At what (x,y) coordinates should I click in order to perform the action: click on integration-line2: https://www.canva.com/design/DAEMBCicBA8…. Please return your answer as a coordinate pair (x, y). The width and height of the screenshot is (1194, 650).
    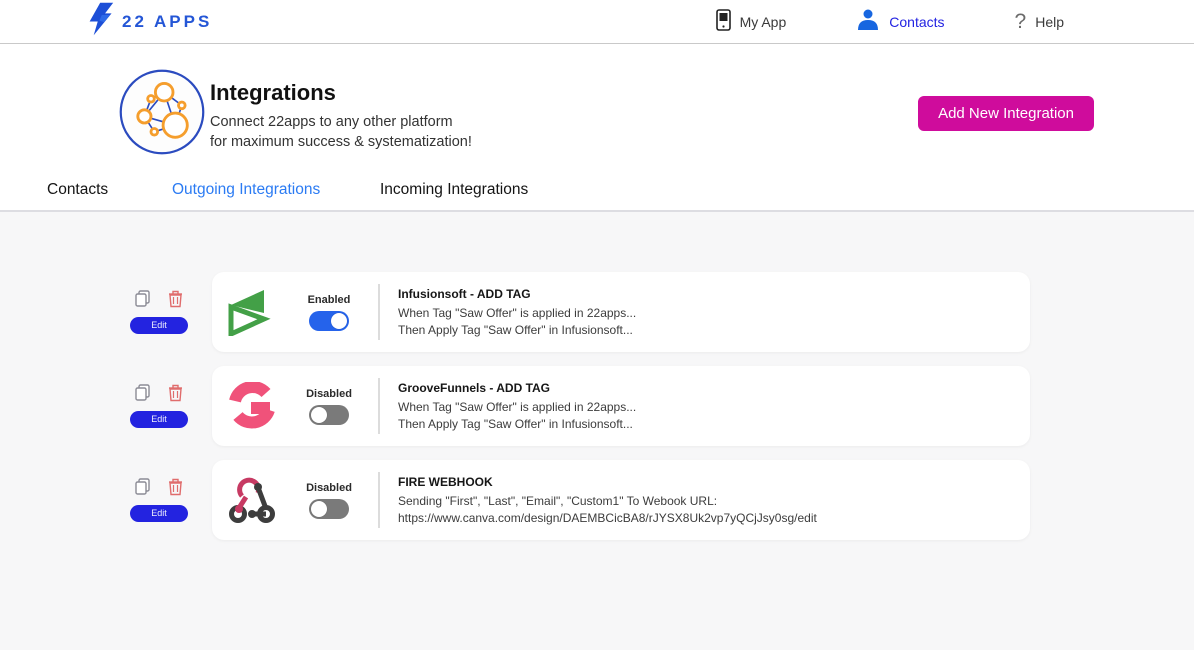
    Looking at the image, I should click on (607, 517).